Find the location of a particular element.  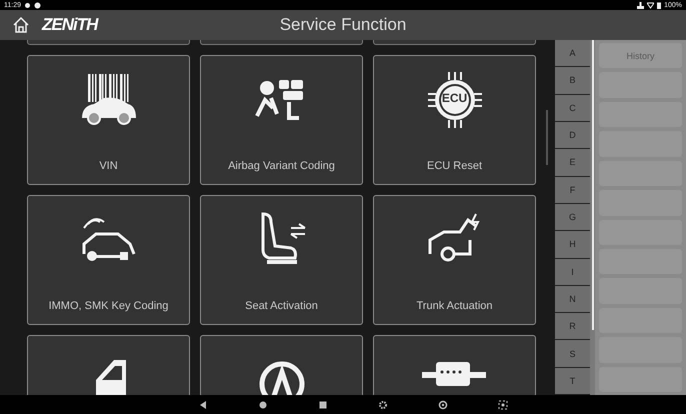

index-letter: D is located at coordinates (572, 136).